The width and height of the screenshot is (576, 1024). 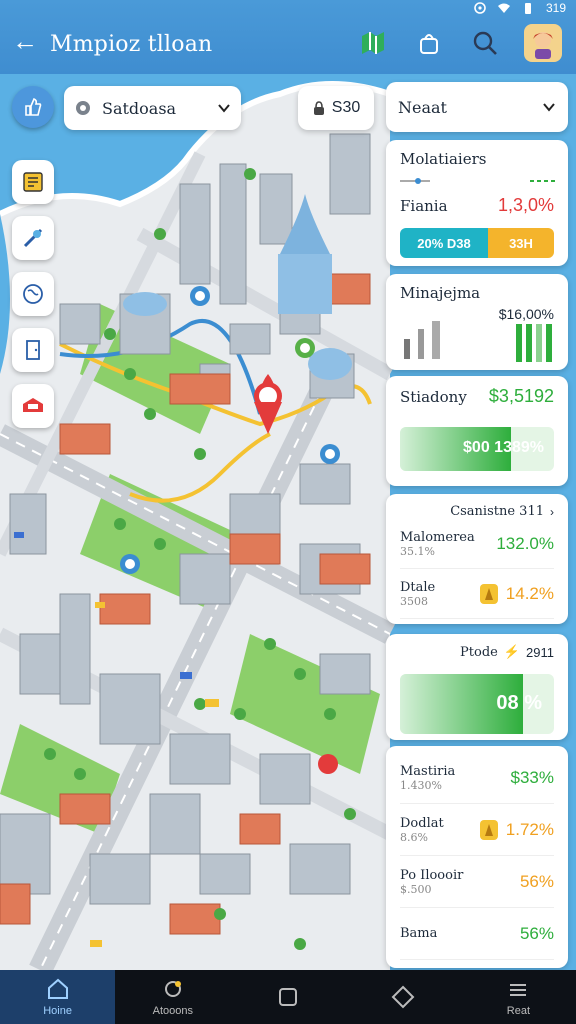 I want to click on progress-label: 08 %, so click(x=519, y=703).